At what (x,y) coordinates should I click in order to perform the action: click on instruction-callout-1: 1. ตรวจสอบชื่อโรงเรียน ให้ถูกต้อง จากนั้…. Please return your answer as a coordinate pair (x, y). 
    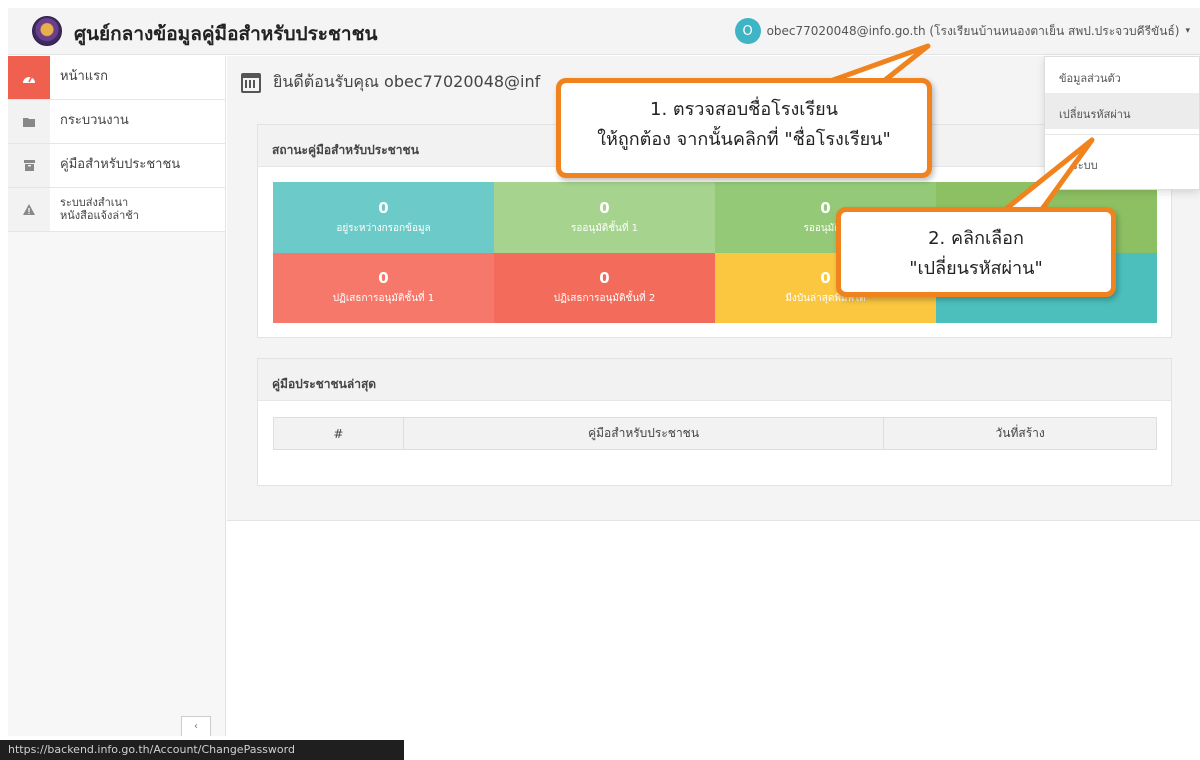
    Looking at the image, I should click on (744, 128).